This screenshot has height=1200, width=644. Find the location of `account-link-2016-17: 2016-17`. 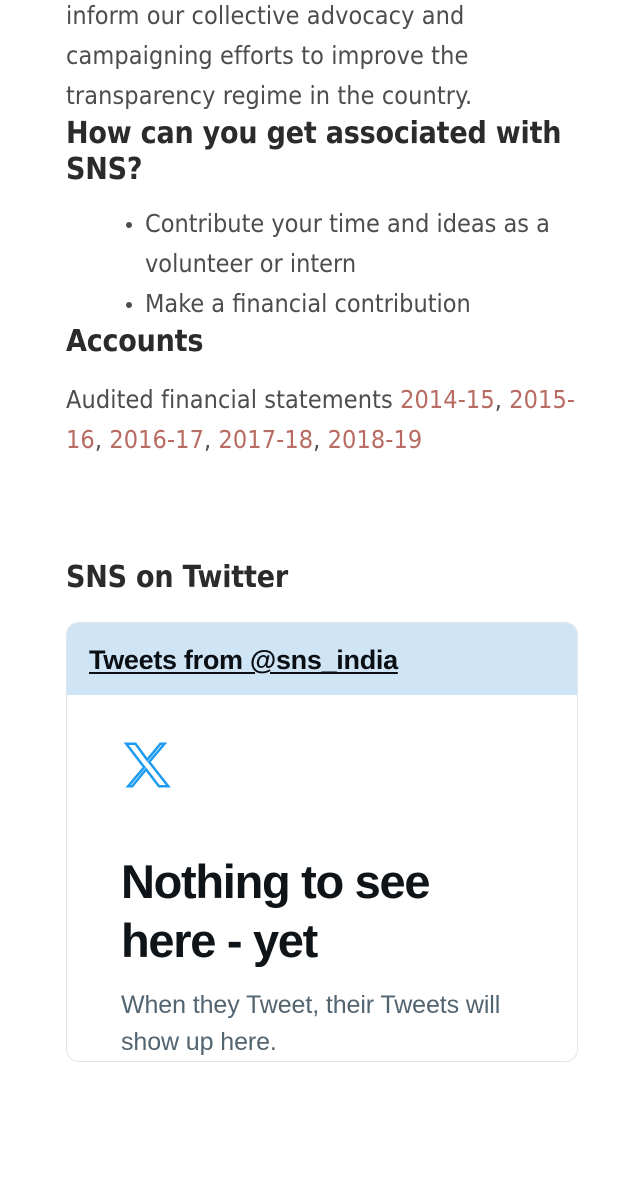

account-link-2016-17: 2016-17 is located at coordinates (156, 439).